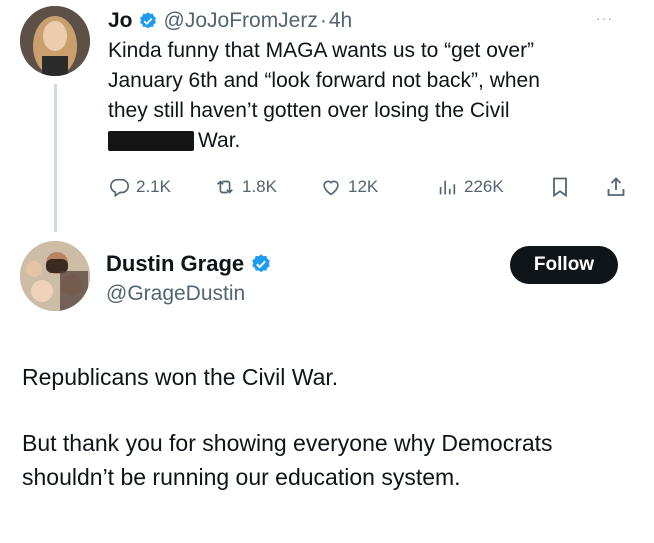  Describe the element at coordinates (225, 187) in the screenshot. I see `repost-icon` at that location.